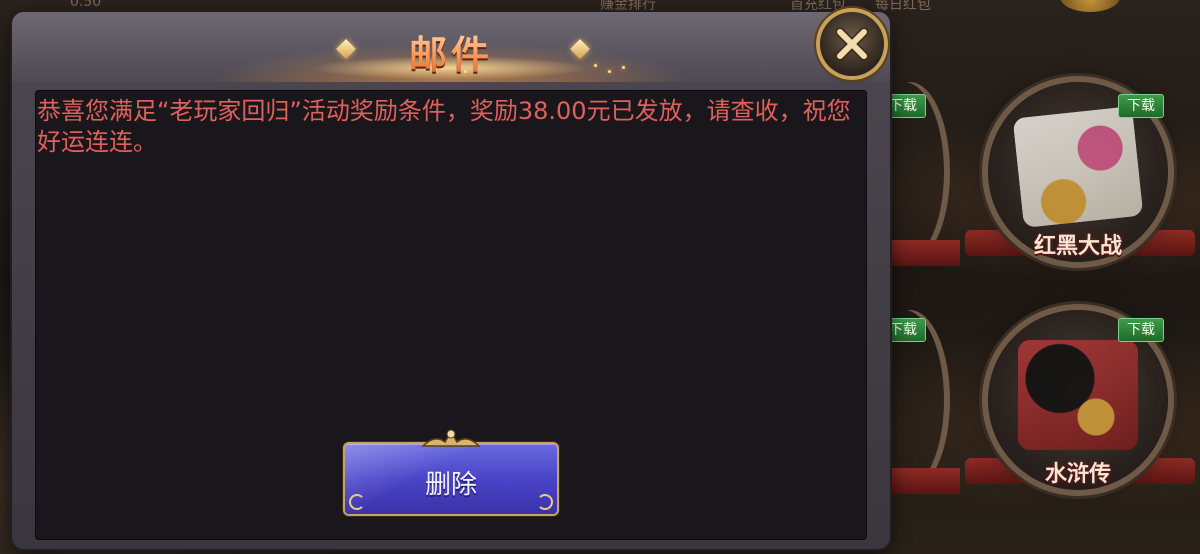  Describe the element at coordinates (86, 5) in the screenshot. I see `lobby-score: 0.50` at that location.